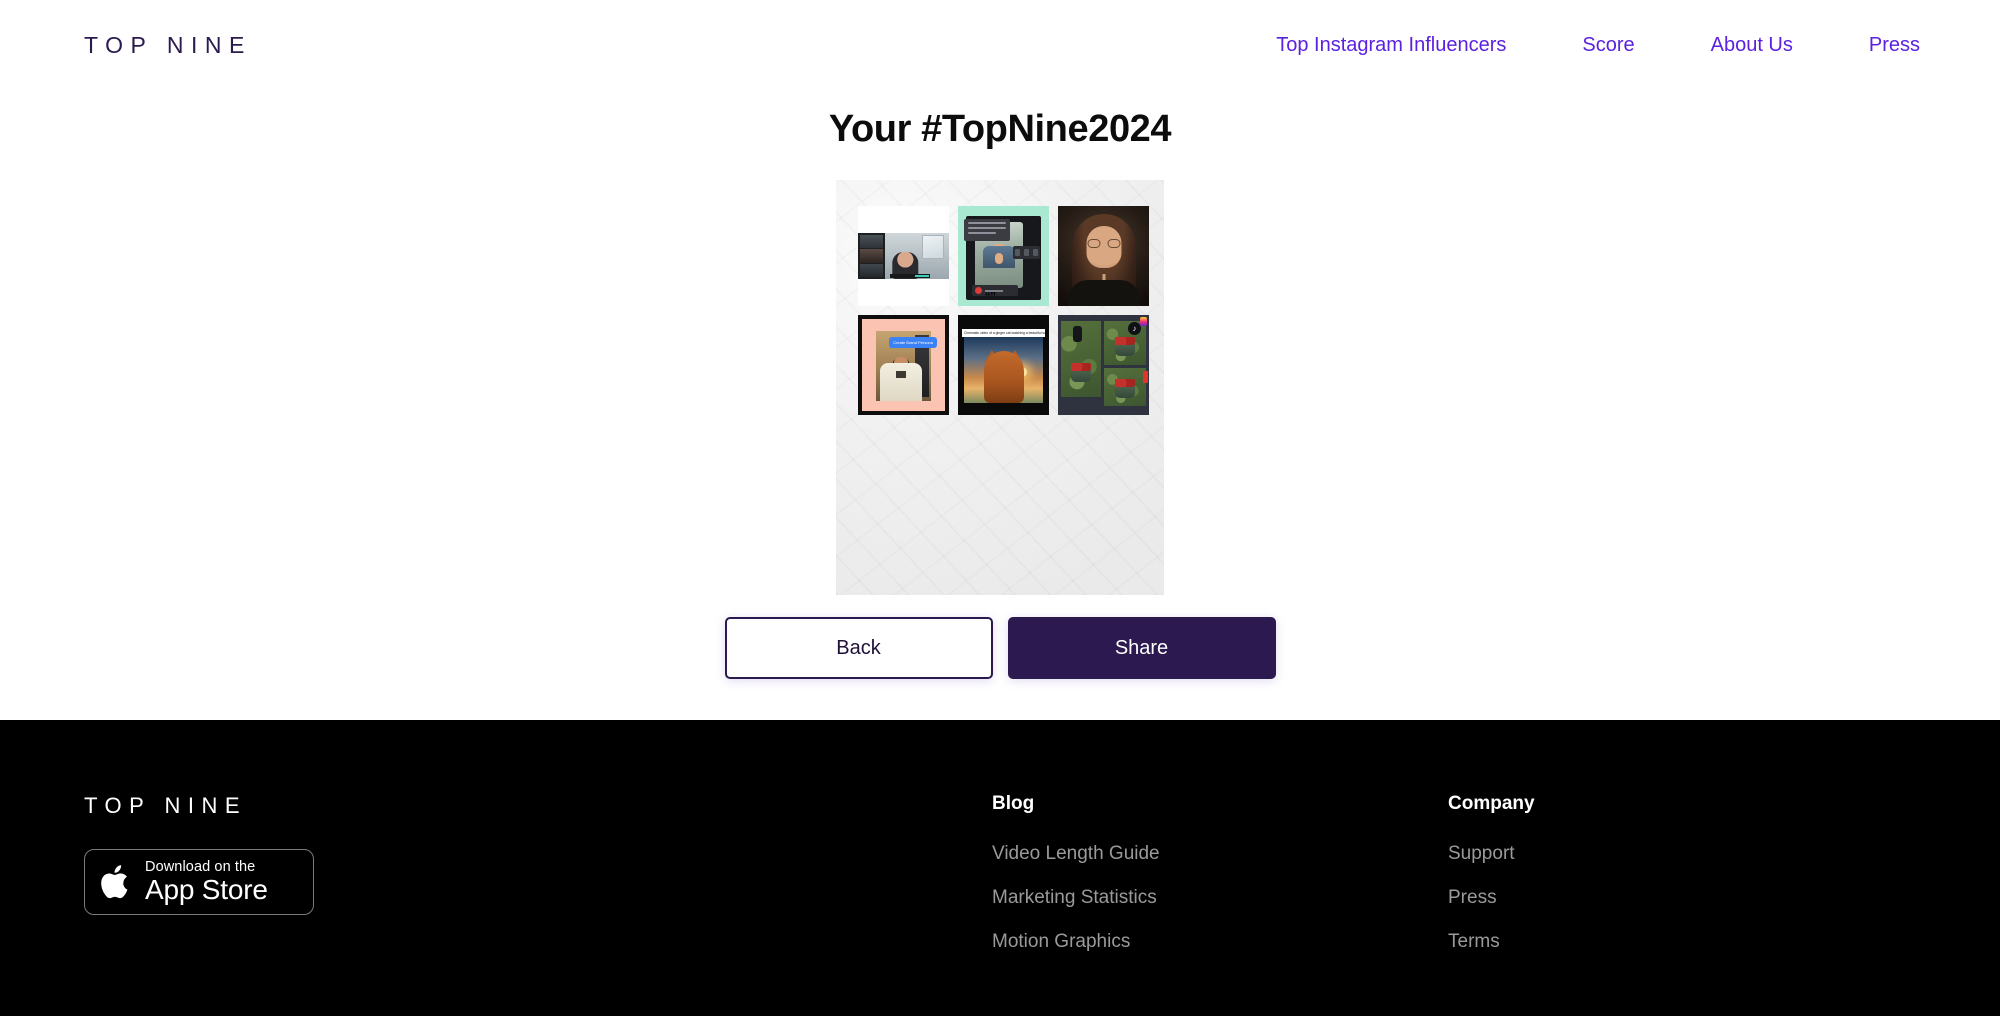 This screenshot has width=2000, height=1016. I want to click on nav-item-press: Press, so click(1894, 45).